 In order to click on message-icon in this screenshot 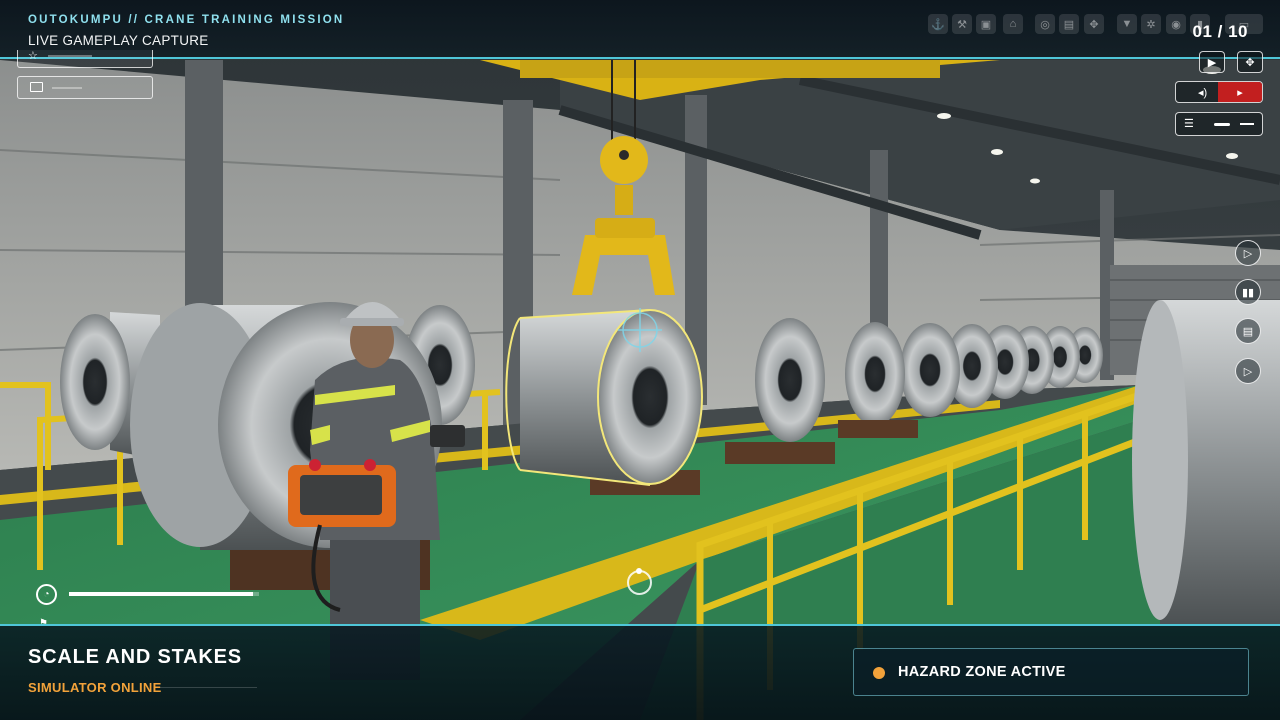, I will do `click(36, 87)`.